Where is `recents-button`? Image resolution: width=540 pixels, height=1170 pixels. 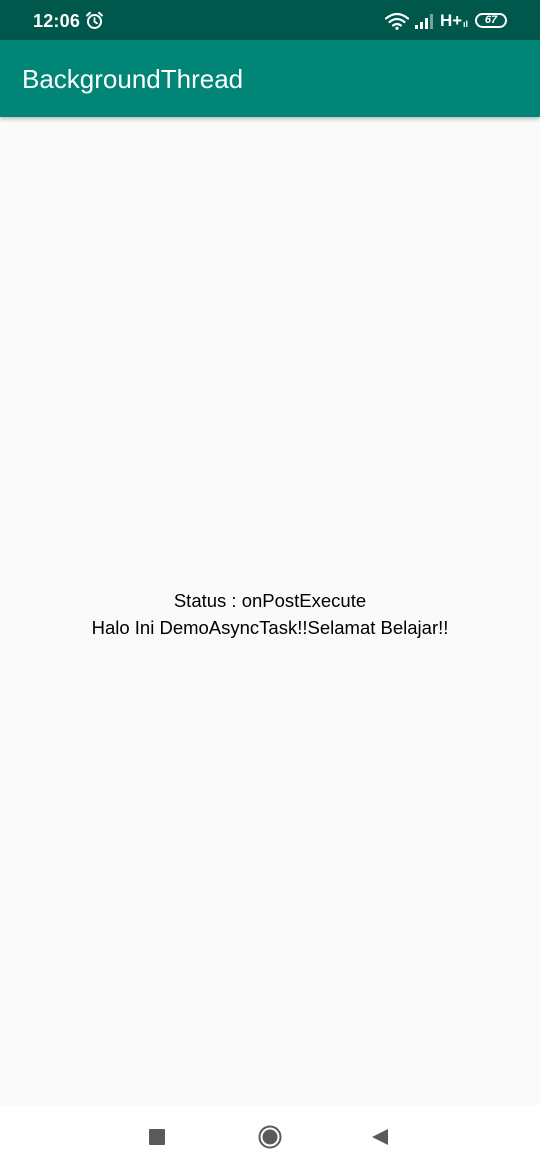 recents-button is located at coordinates (157, 1137).